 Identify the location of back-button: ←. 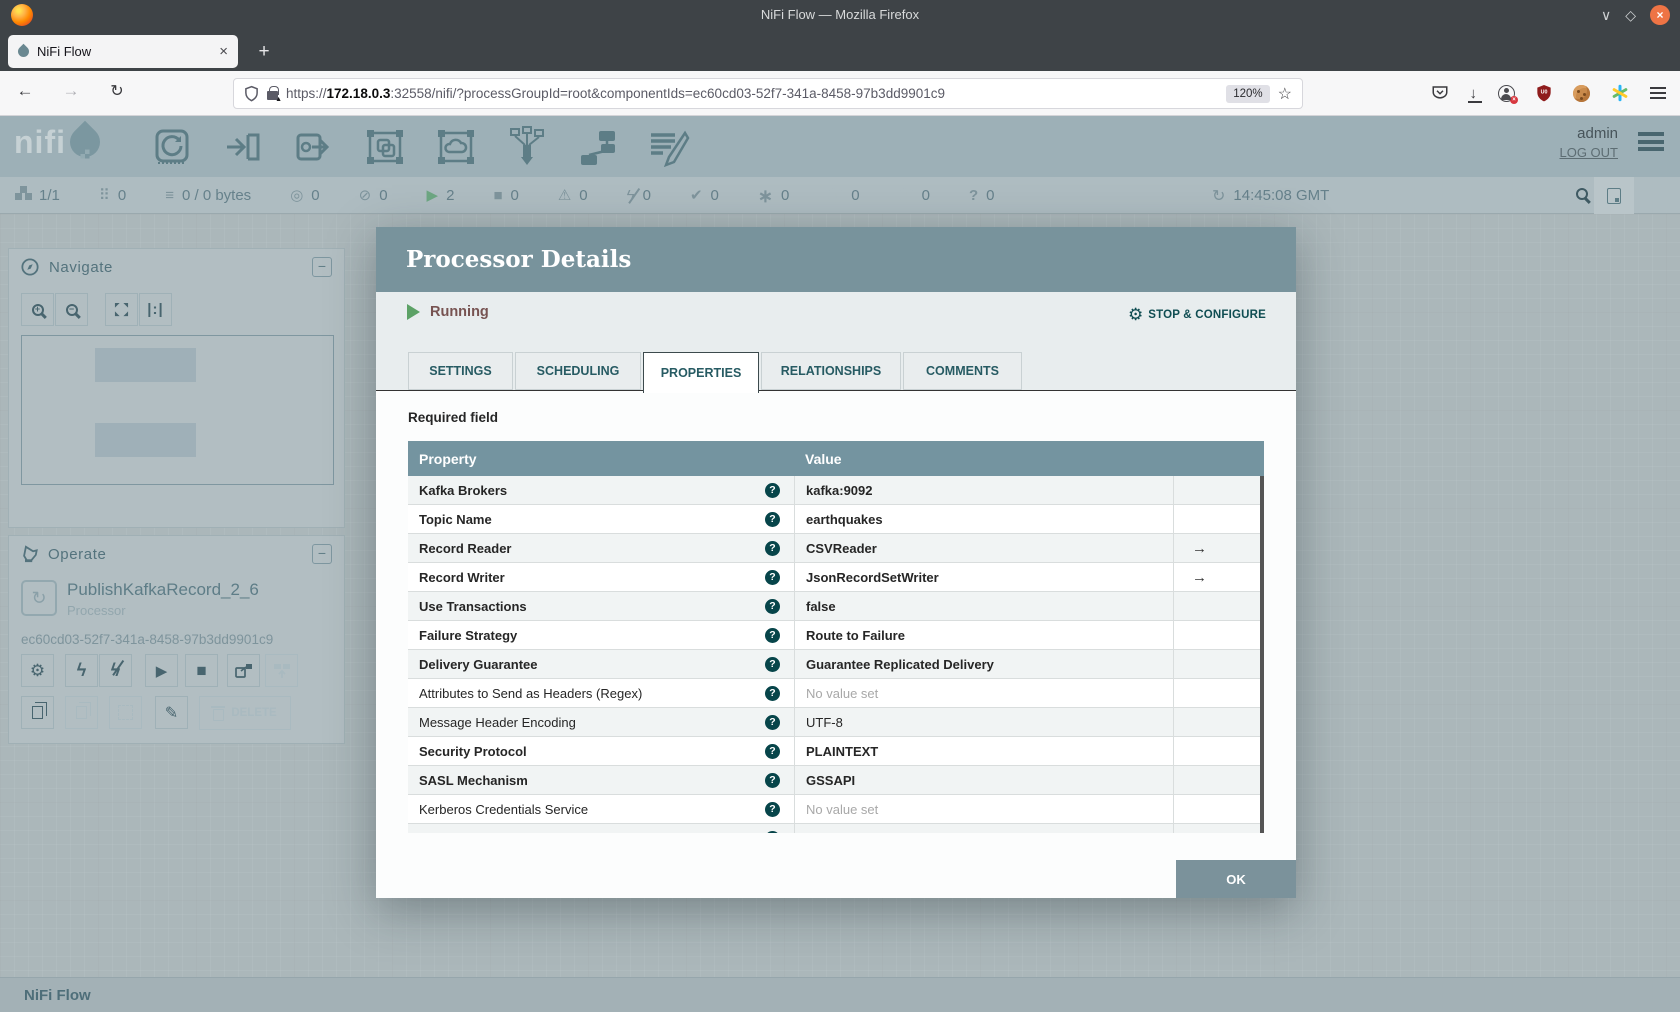
(25, 91).